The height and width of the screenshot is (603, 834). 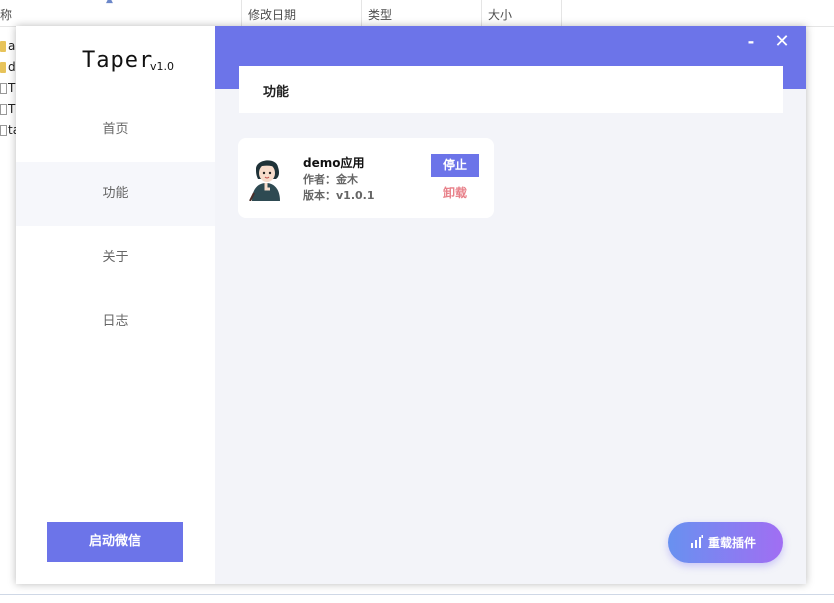 I want to click on nav-item-features: 功能, so click(x=115, y=194).